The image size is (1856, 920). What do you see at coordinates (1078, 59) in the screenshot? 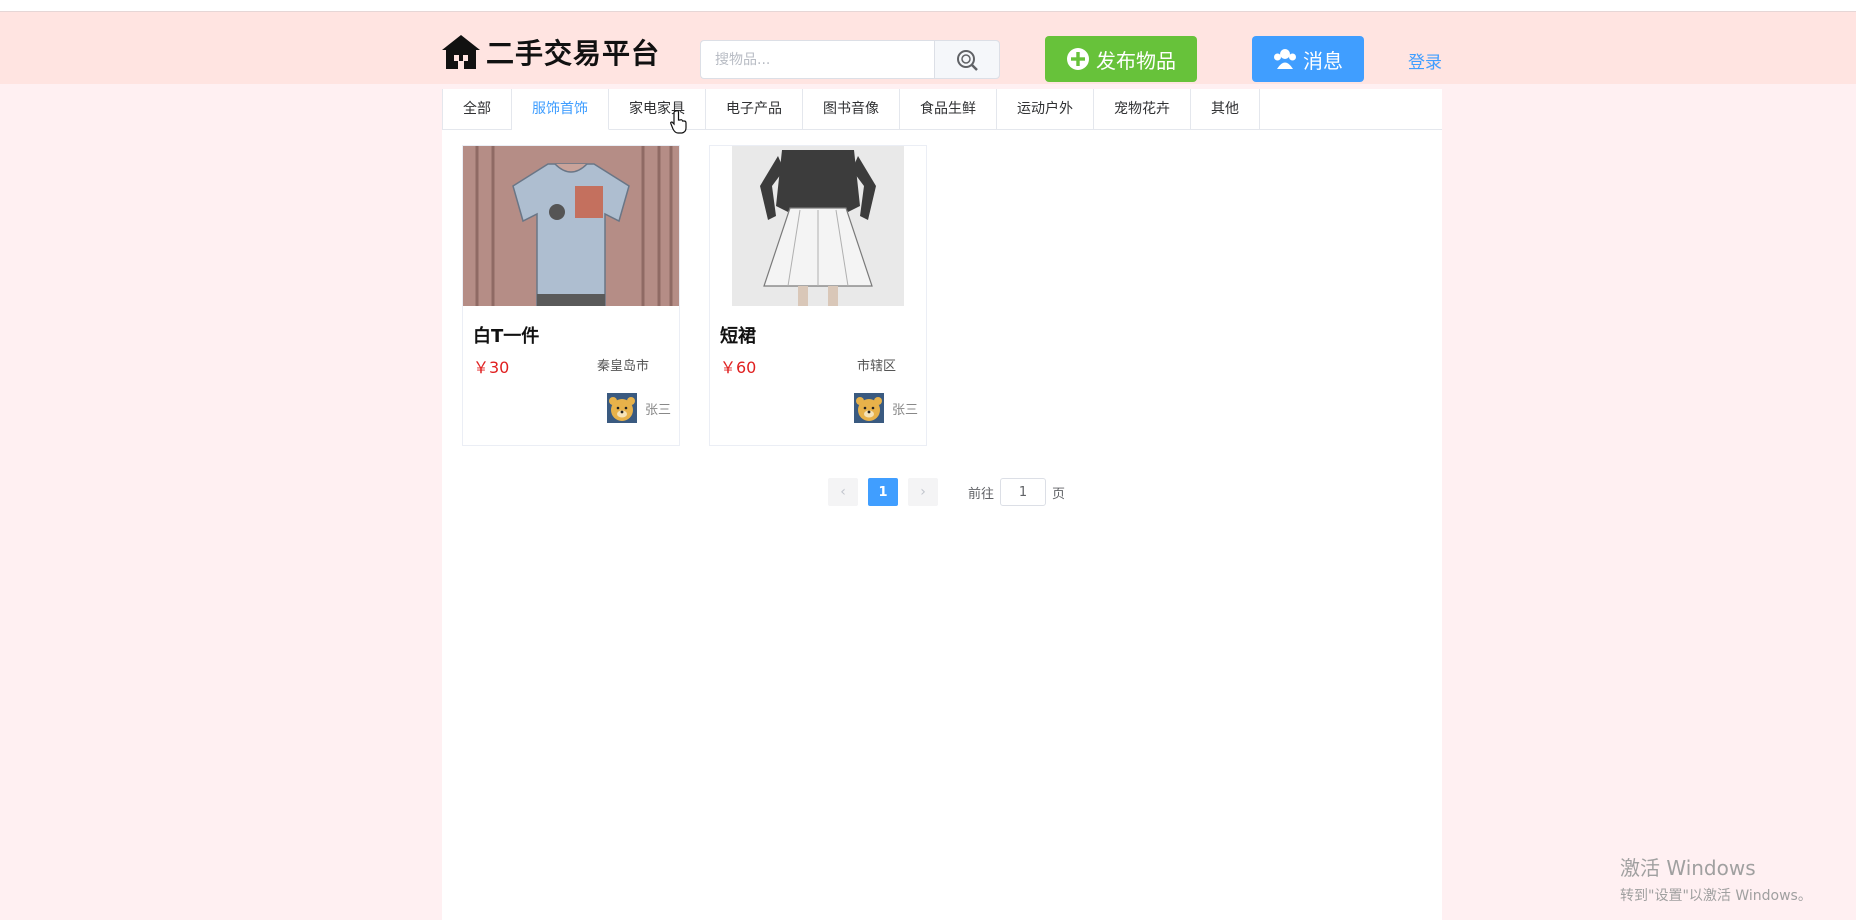
I see `plus-circle-icon` at bounding box center [1078, 59].